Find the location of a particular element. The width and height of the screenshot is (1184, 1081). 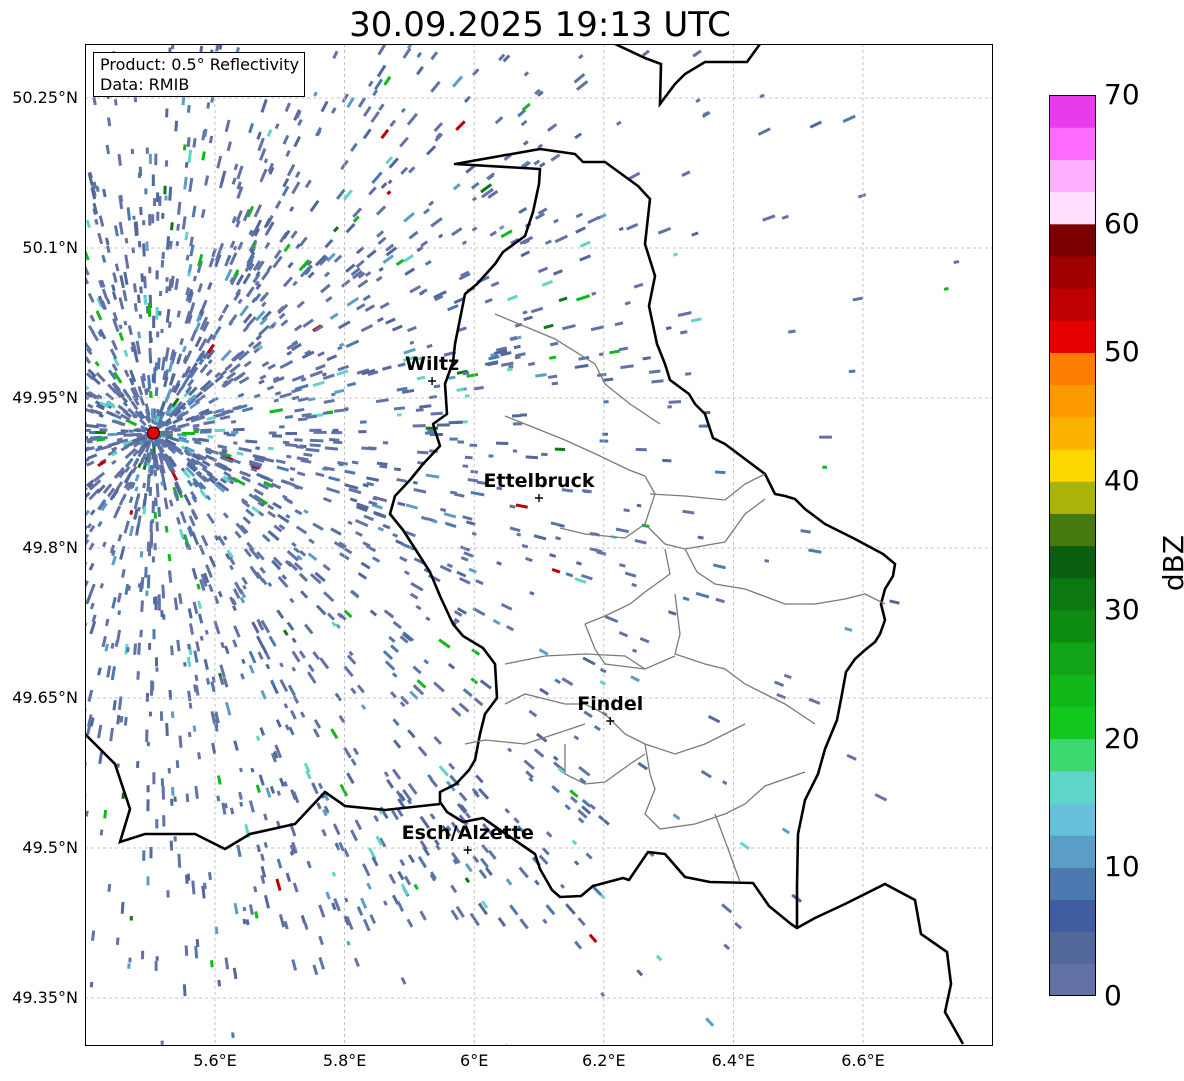

colorbar-tick-label: 70 is located at coordinates (1122, 94).